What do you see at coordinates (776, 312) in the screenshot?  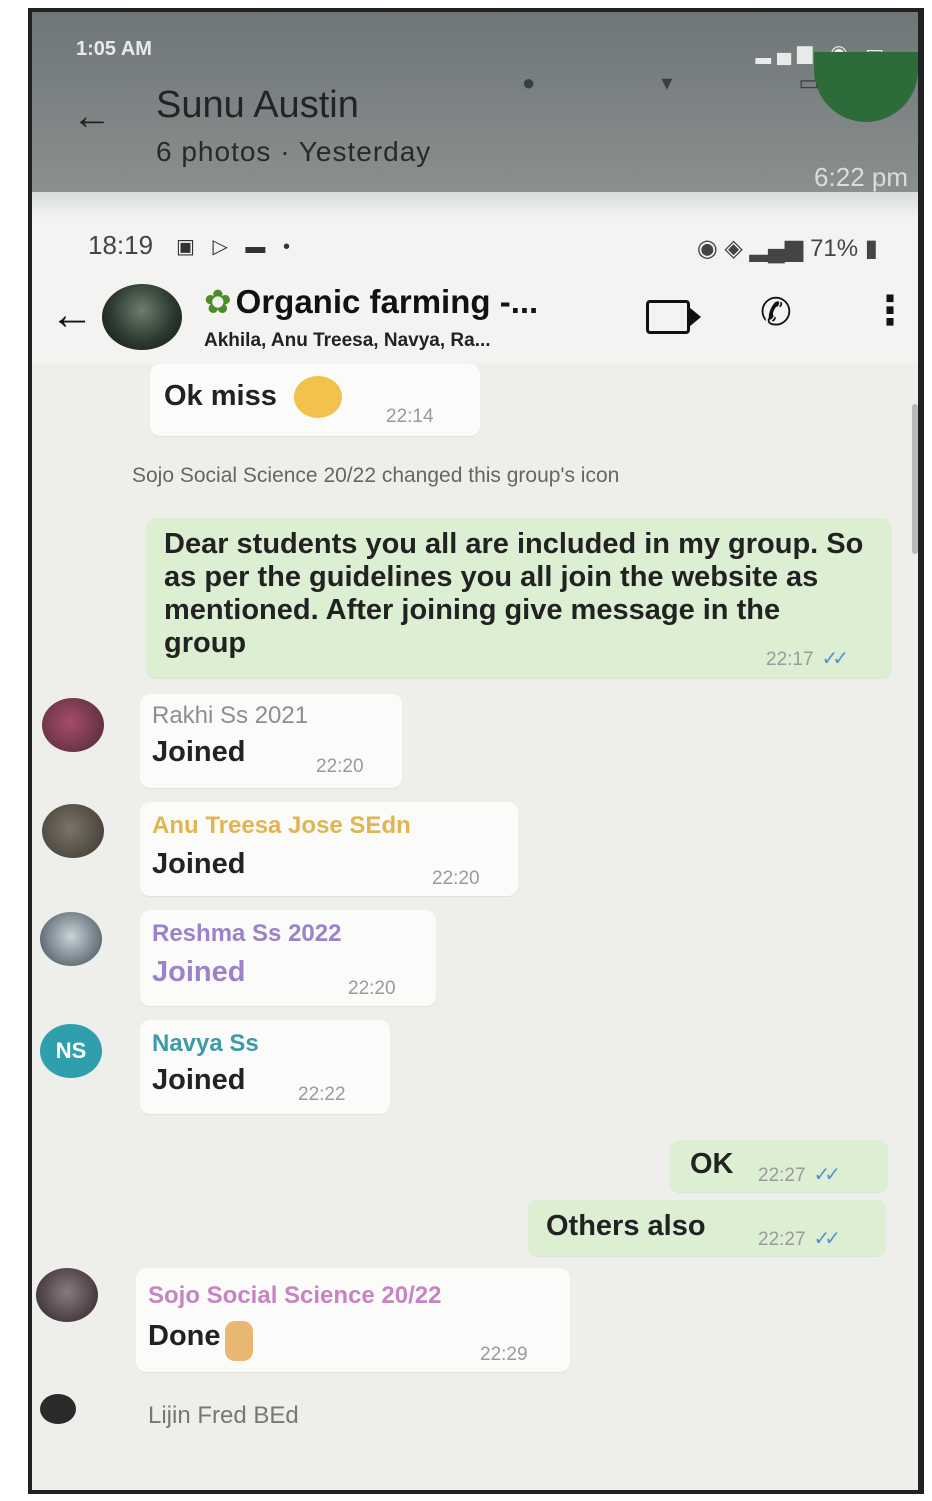 I see `voice-call-icon: ✆` at bounding box center [776, 312].